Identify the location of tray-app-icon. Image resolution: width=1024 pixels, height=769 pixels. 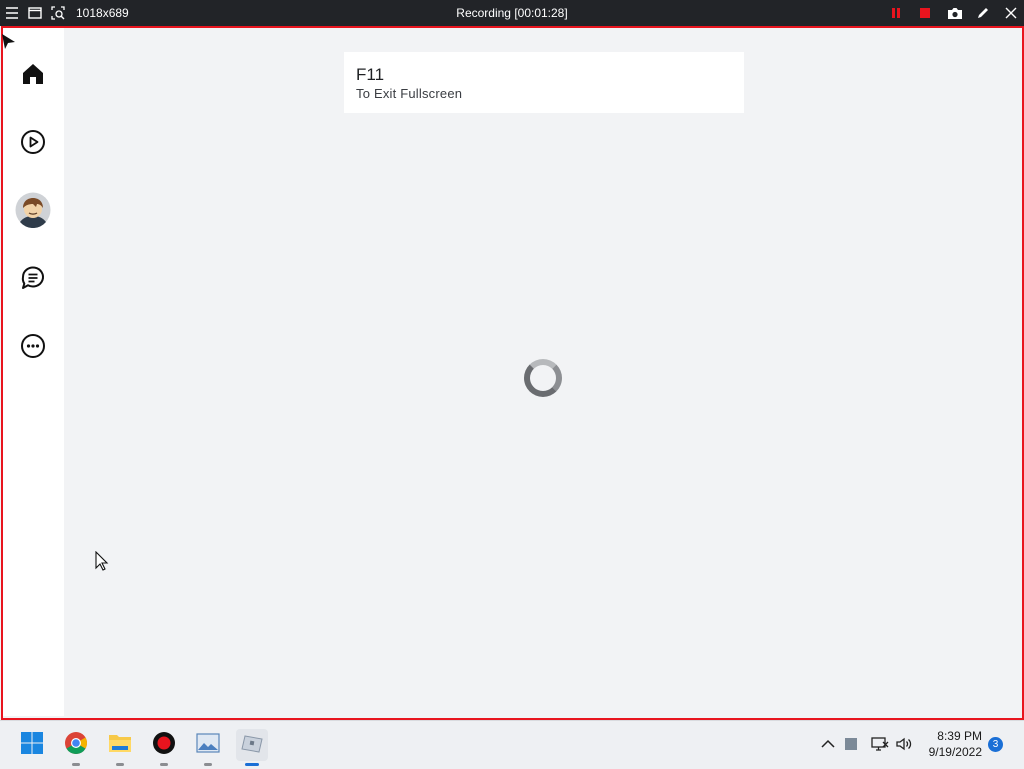
(851, 744).